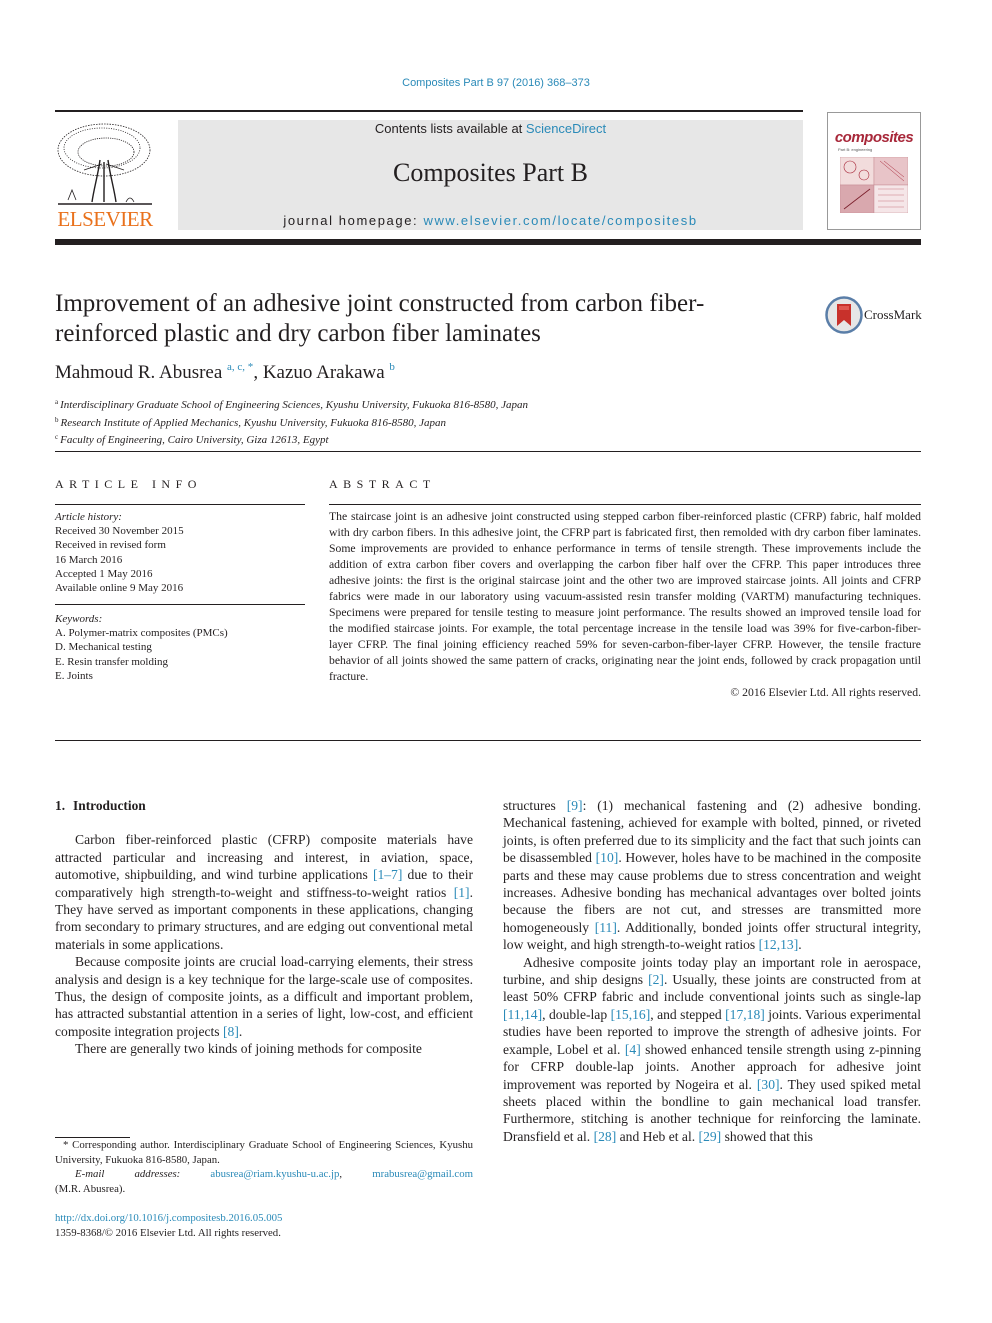  What do you see at coordinates (605, 1136) in the screenshot?
I see `citation-link: [28]` at bounding box center [605, 1136].